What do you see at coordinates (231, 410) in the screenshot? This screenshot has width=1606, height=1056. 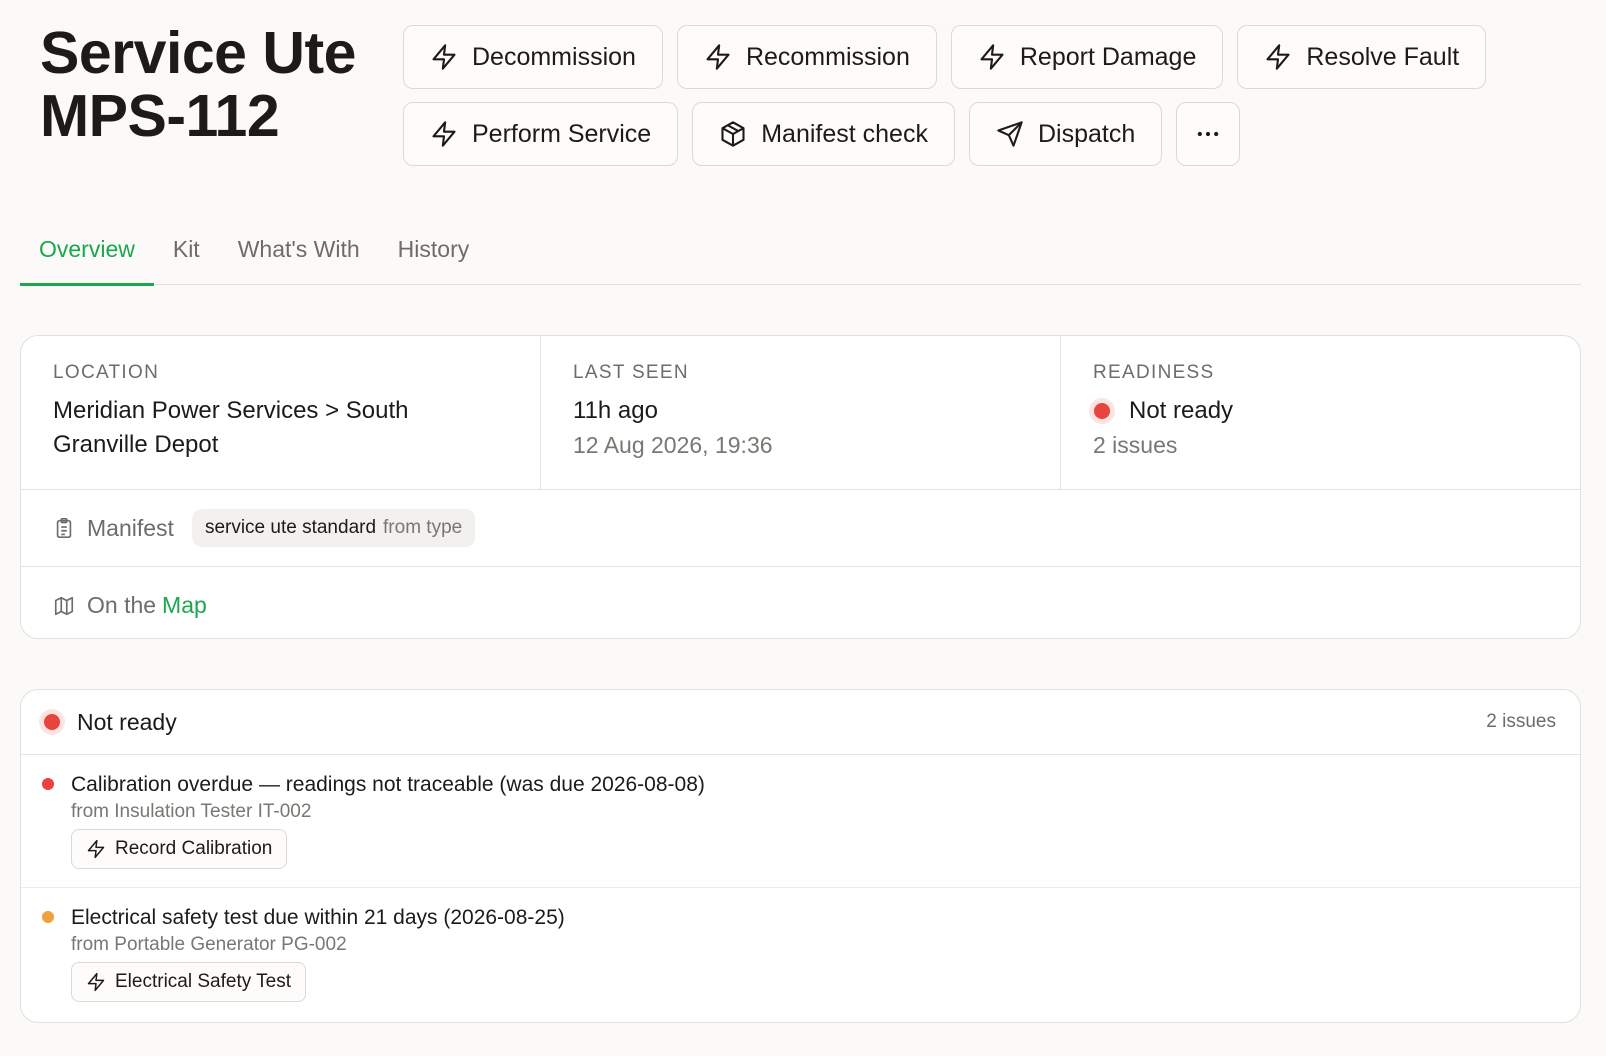 I see `location-line-1: Meridian Power Services > South` at bounding box center [231, 410].